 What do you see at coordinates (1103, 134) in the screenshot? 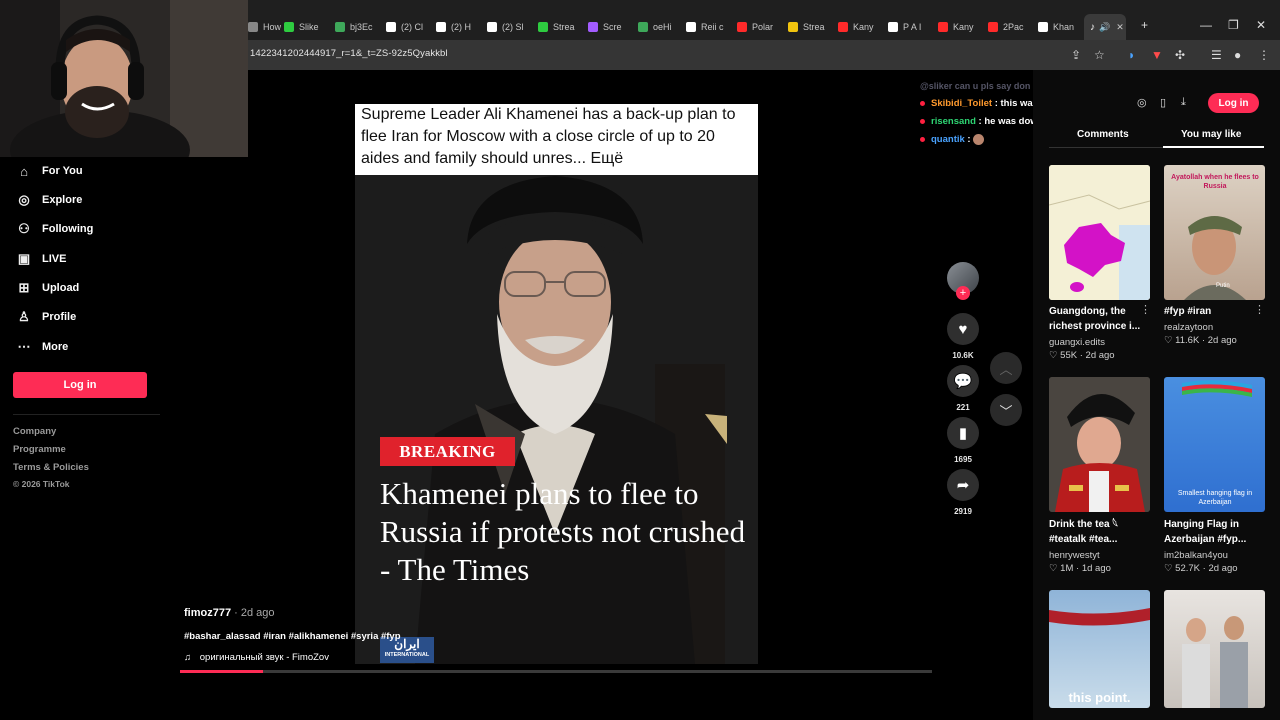
I see `tab-comments: Comments` at bounding box center [1103, 134].